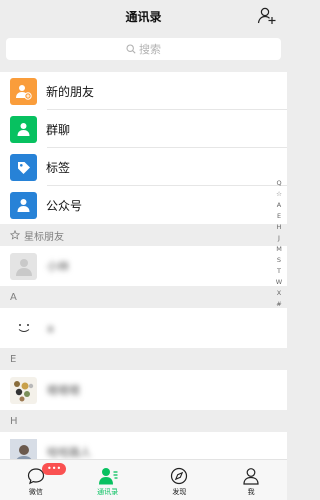  I want to click on add-contact-icon, so click(266, 15).